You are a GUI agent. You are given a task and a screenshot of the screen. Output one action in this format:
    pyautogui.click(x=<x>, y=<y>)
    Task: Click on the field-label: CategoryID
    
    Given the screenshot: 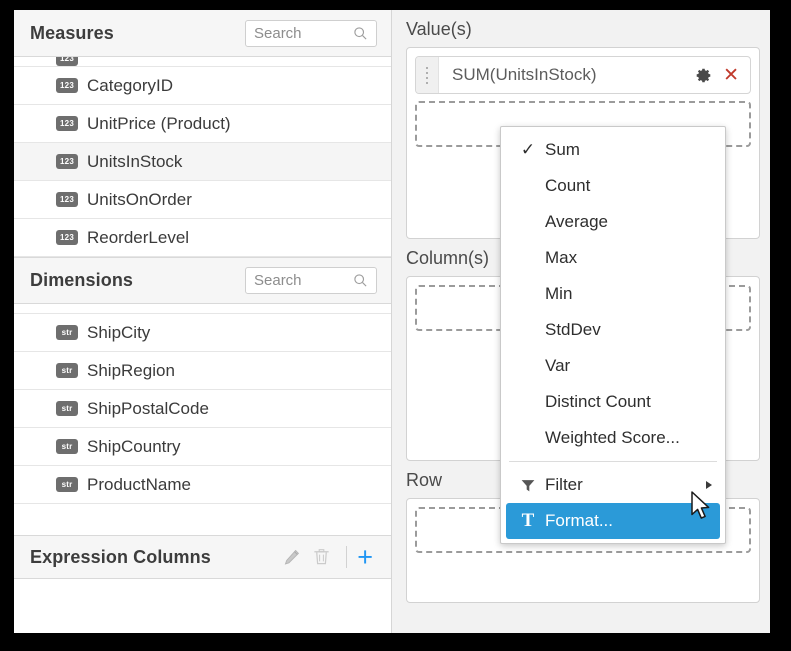 What is the action you would take?
    pyautogui.click(x=130, y=85)
    